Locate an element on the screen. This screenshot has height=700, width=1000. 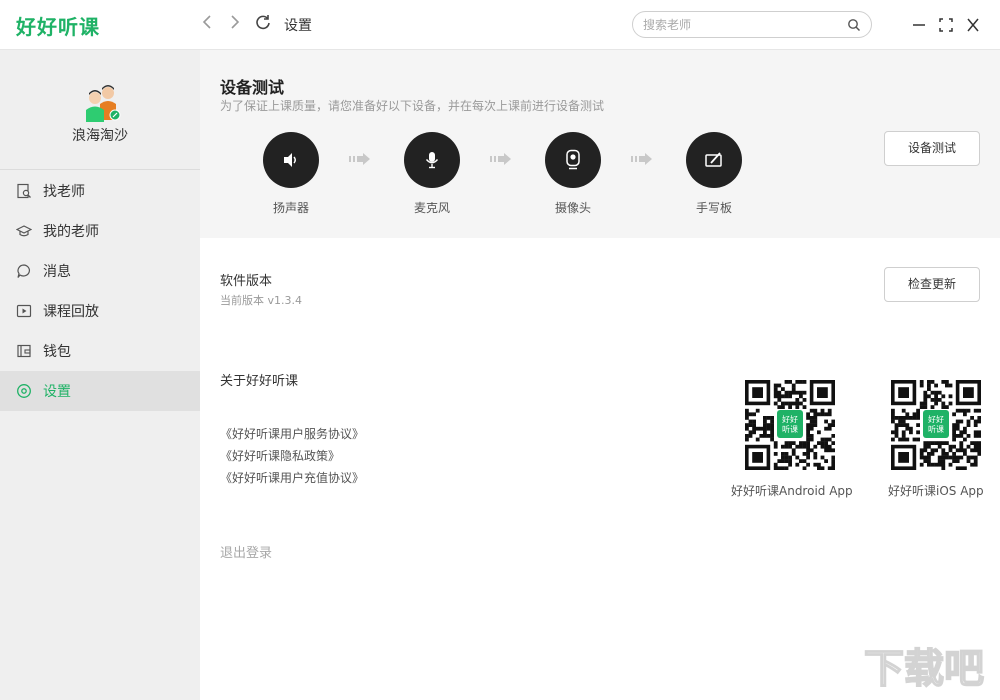
app-logo: 好好听课 is located at coordinates (58, 27).